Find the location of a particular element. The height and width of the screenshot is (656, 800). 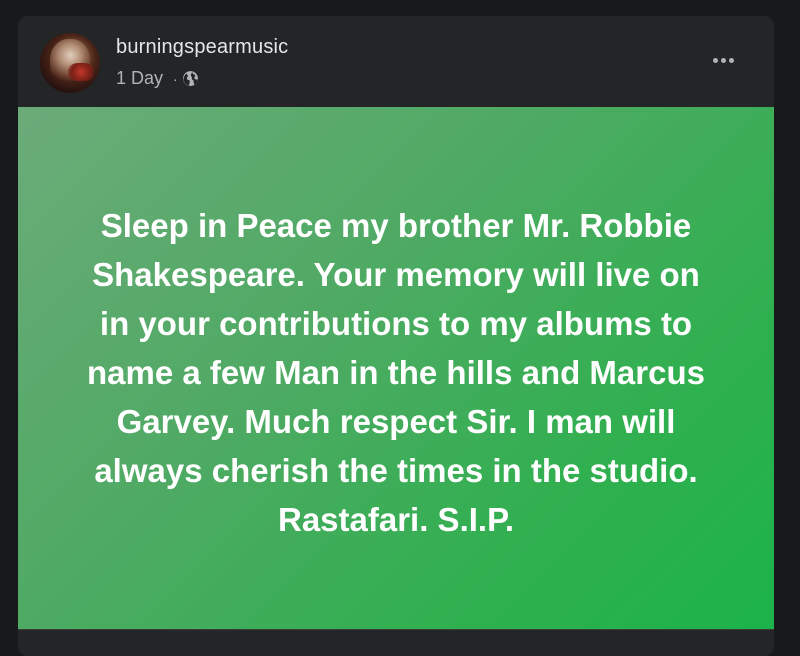

more-horizontal-icon is located at coordinates (715, 60).